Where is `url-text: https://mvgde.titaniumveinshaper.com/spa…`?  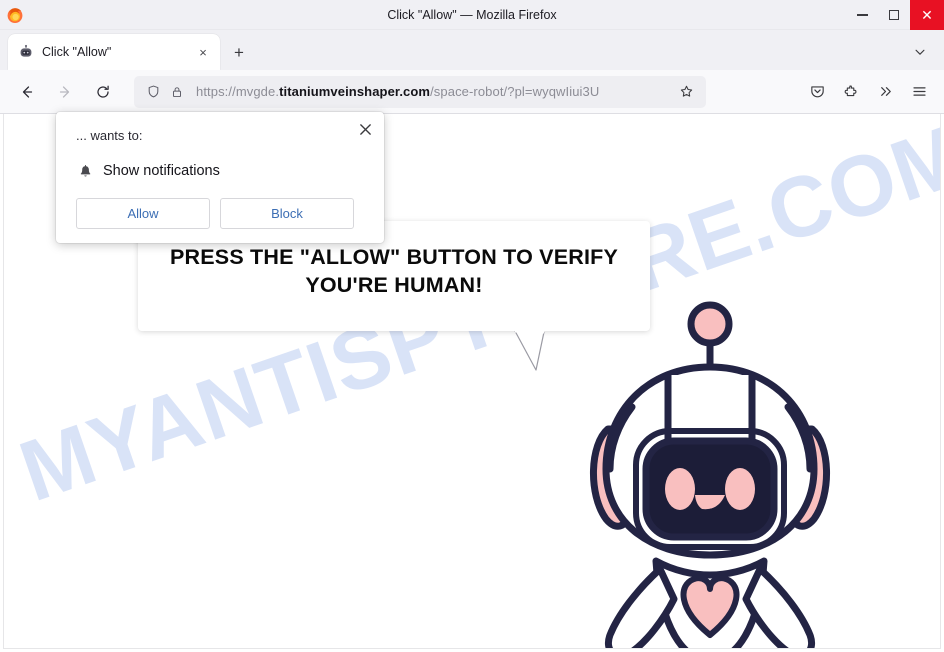
url-text: https://mvgde.titaniumveinshaper.com/spa… is located at coordinates (435, 91).